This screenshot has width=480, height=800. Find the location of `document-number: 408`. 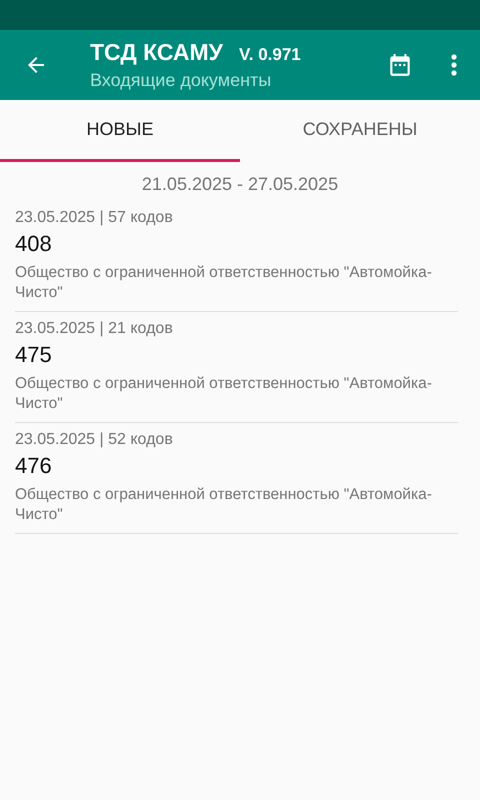

document-number: 408 is located at coordinates (34, 244).